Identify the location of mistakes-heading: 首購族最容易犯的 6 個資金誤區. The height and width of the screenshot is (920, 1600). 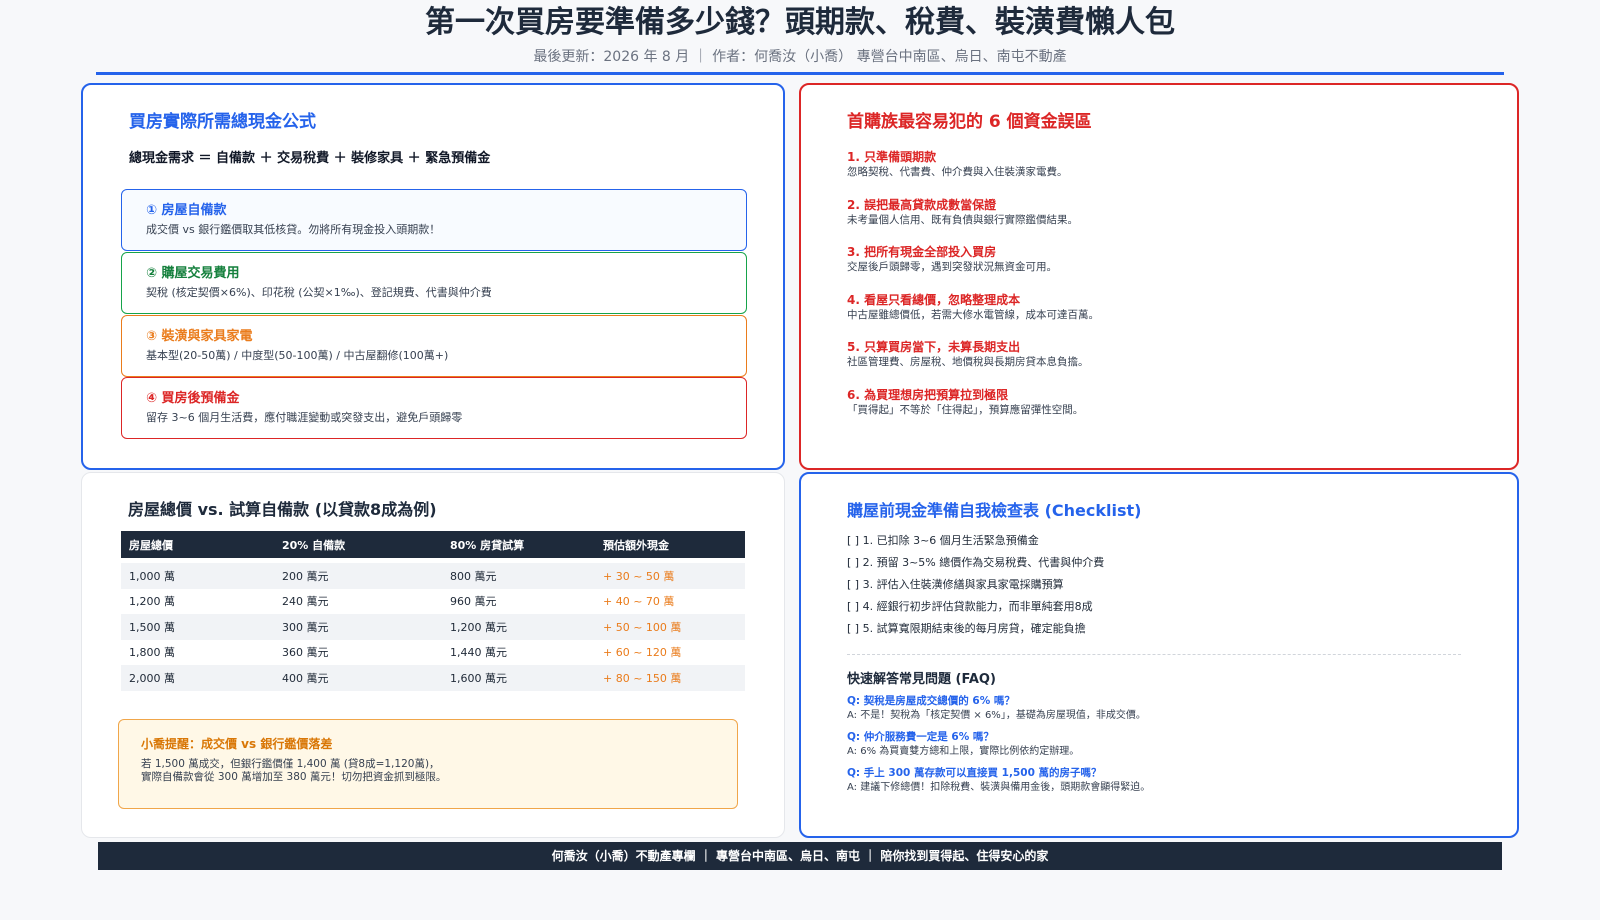
(969, 122).